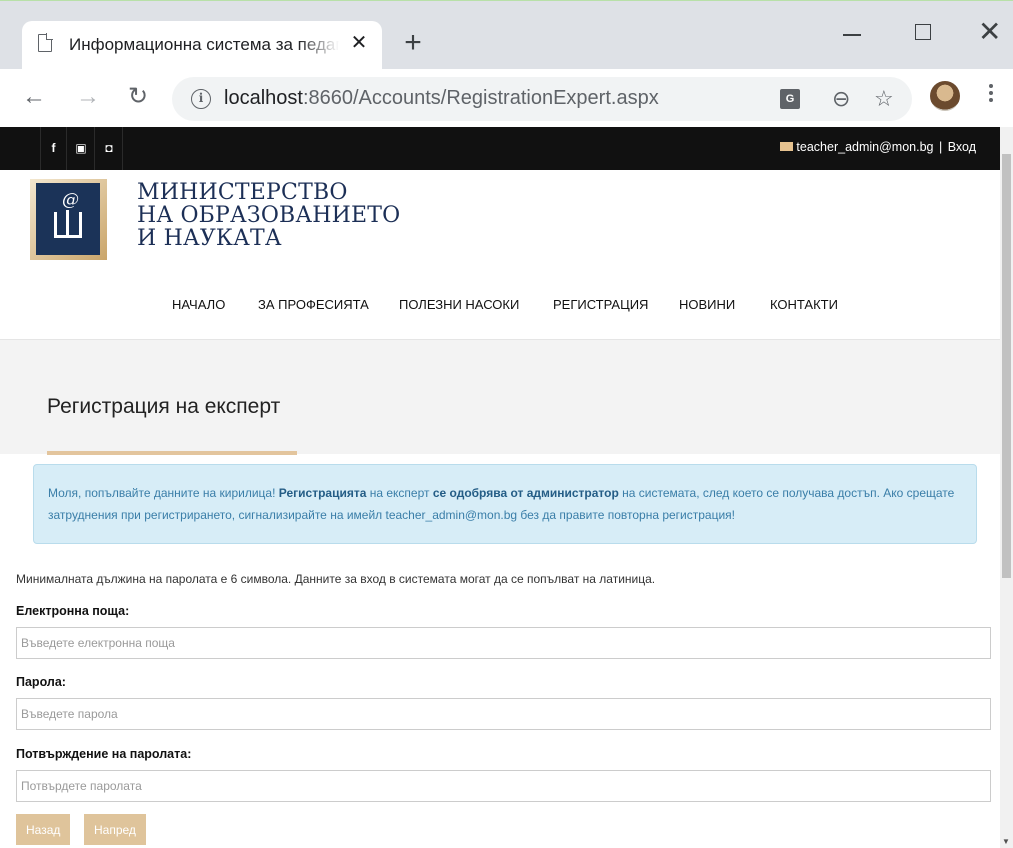 The height and width of the screenshot is (848, 1013). I want to click on book-icon, so click(68, 224).